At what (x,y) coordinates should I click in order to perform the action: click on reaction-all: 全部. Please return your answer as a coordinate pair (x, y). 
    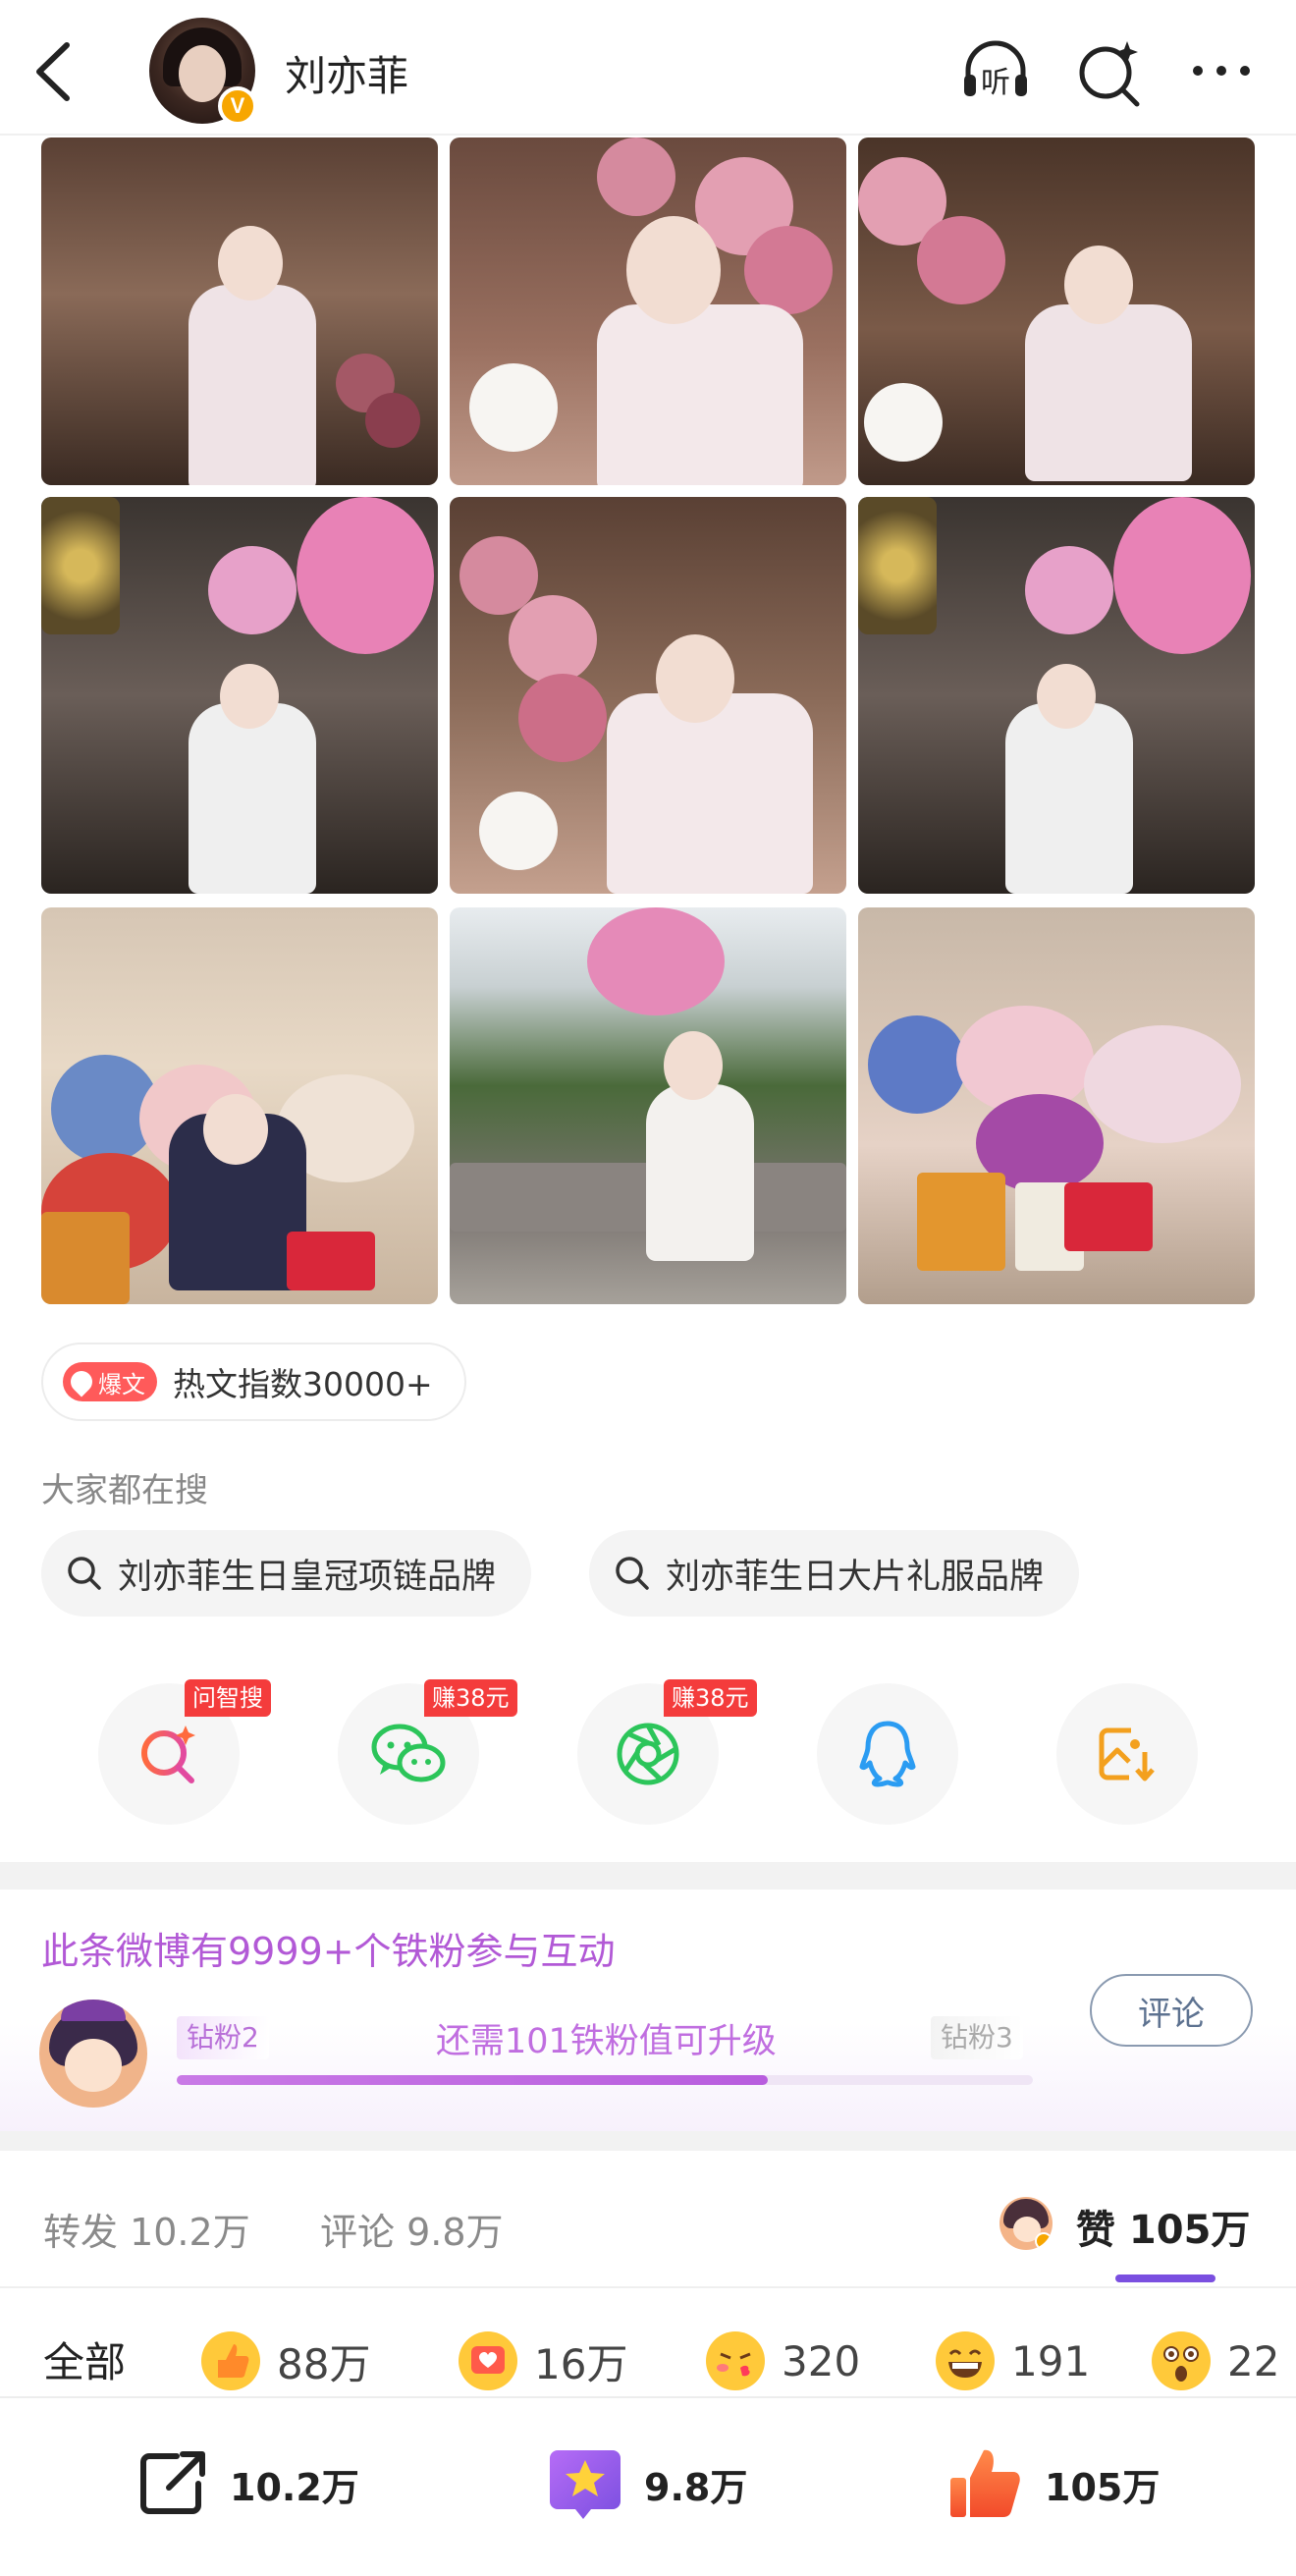
    Looking at the image, I should click on (85, 2359).